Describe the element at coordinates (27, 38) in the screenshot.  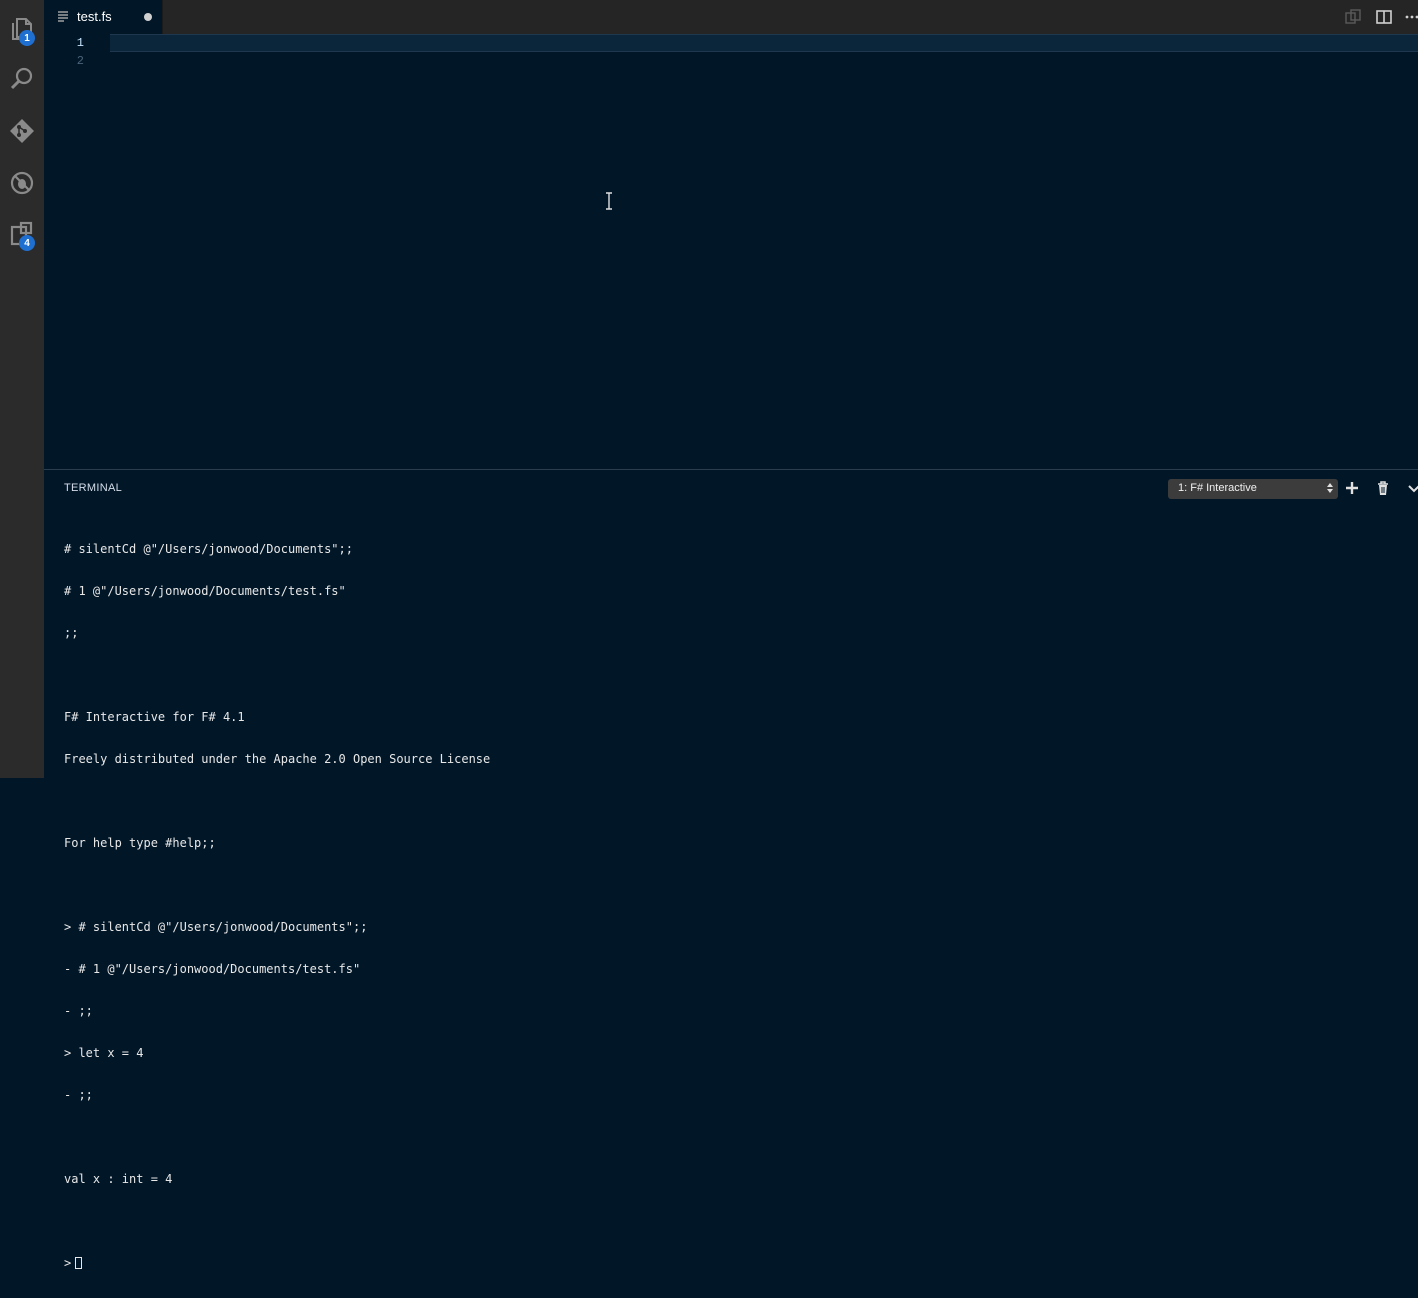
I see `explorer-badge: 1` at that location.